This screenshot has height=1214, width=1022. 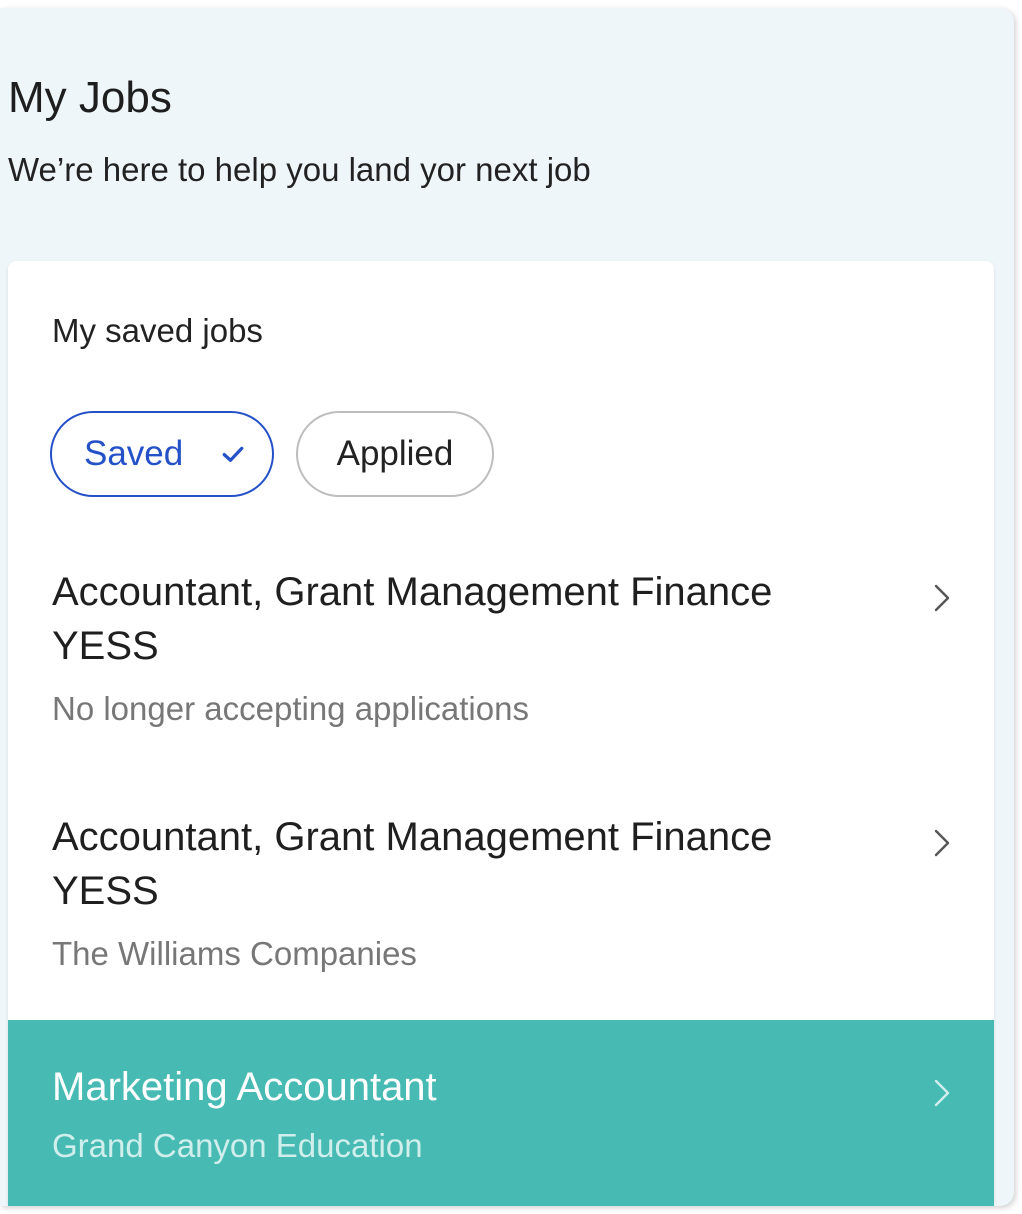 I want to click on job-title: Marketing Accountant, so click(x=244, y=1087).